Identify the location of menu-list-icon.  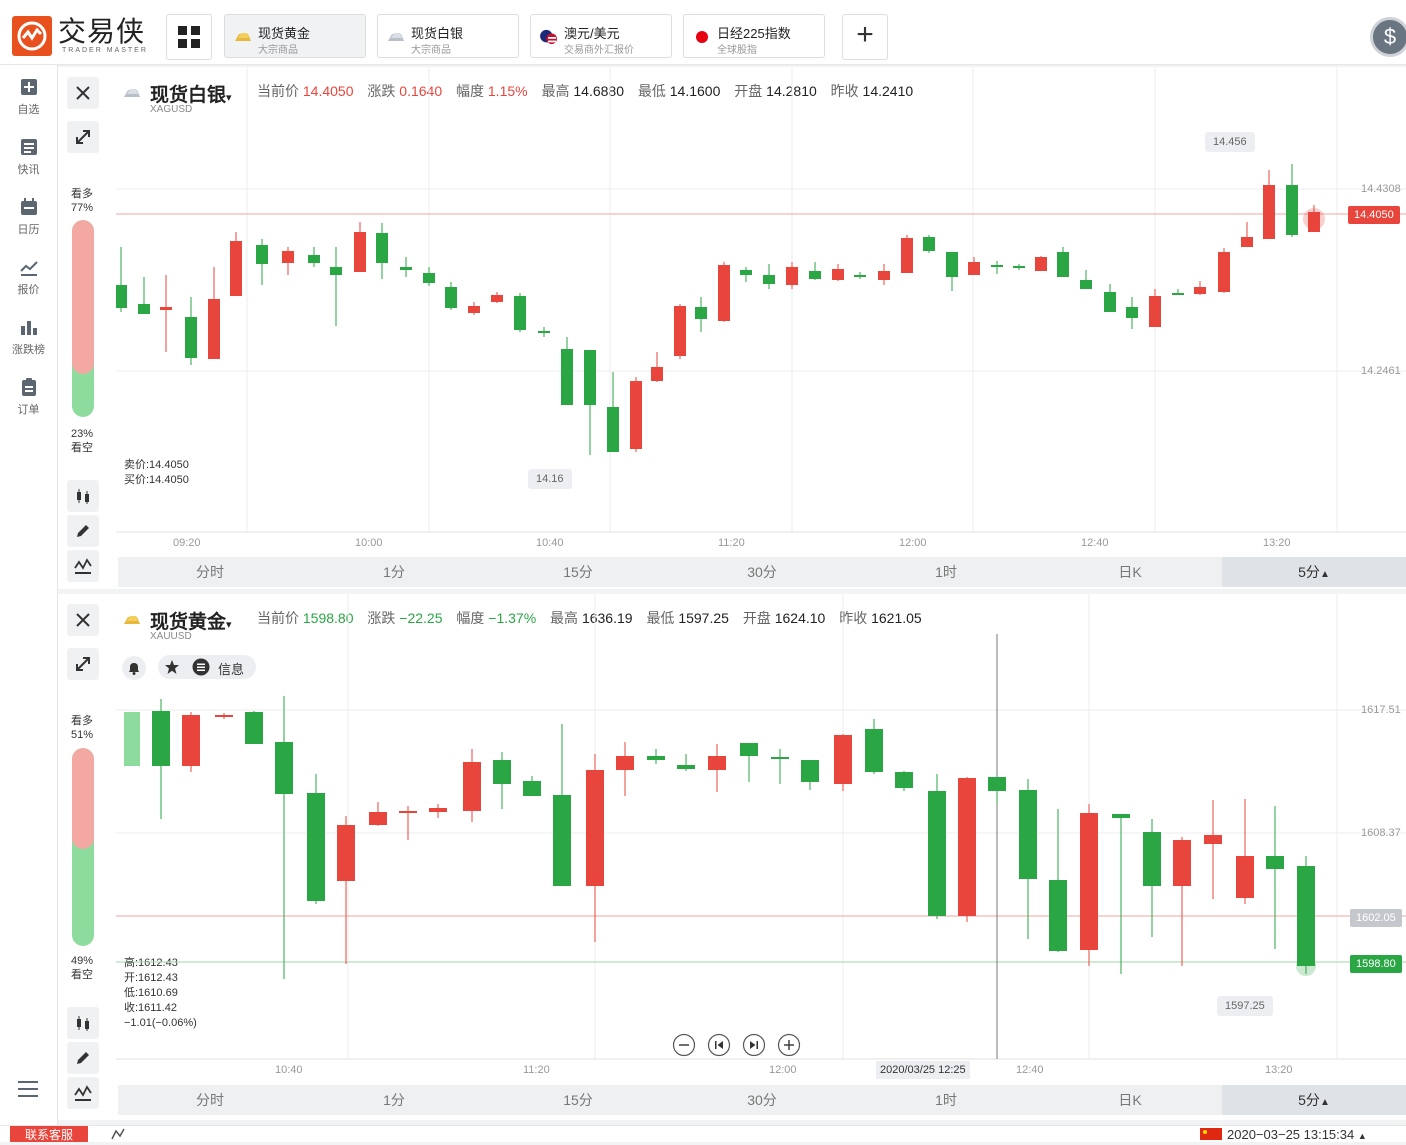
(28, 1089).